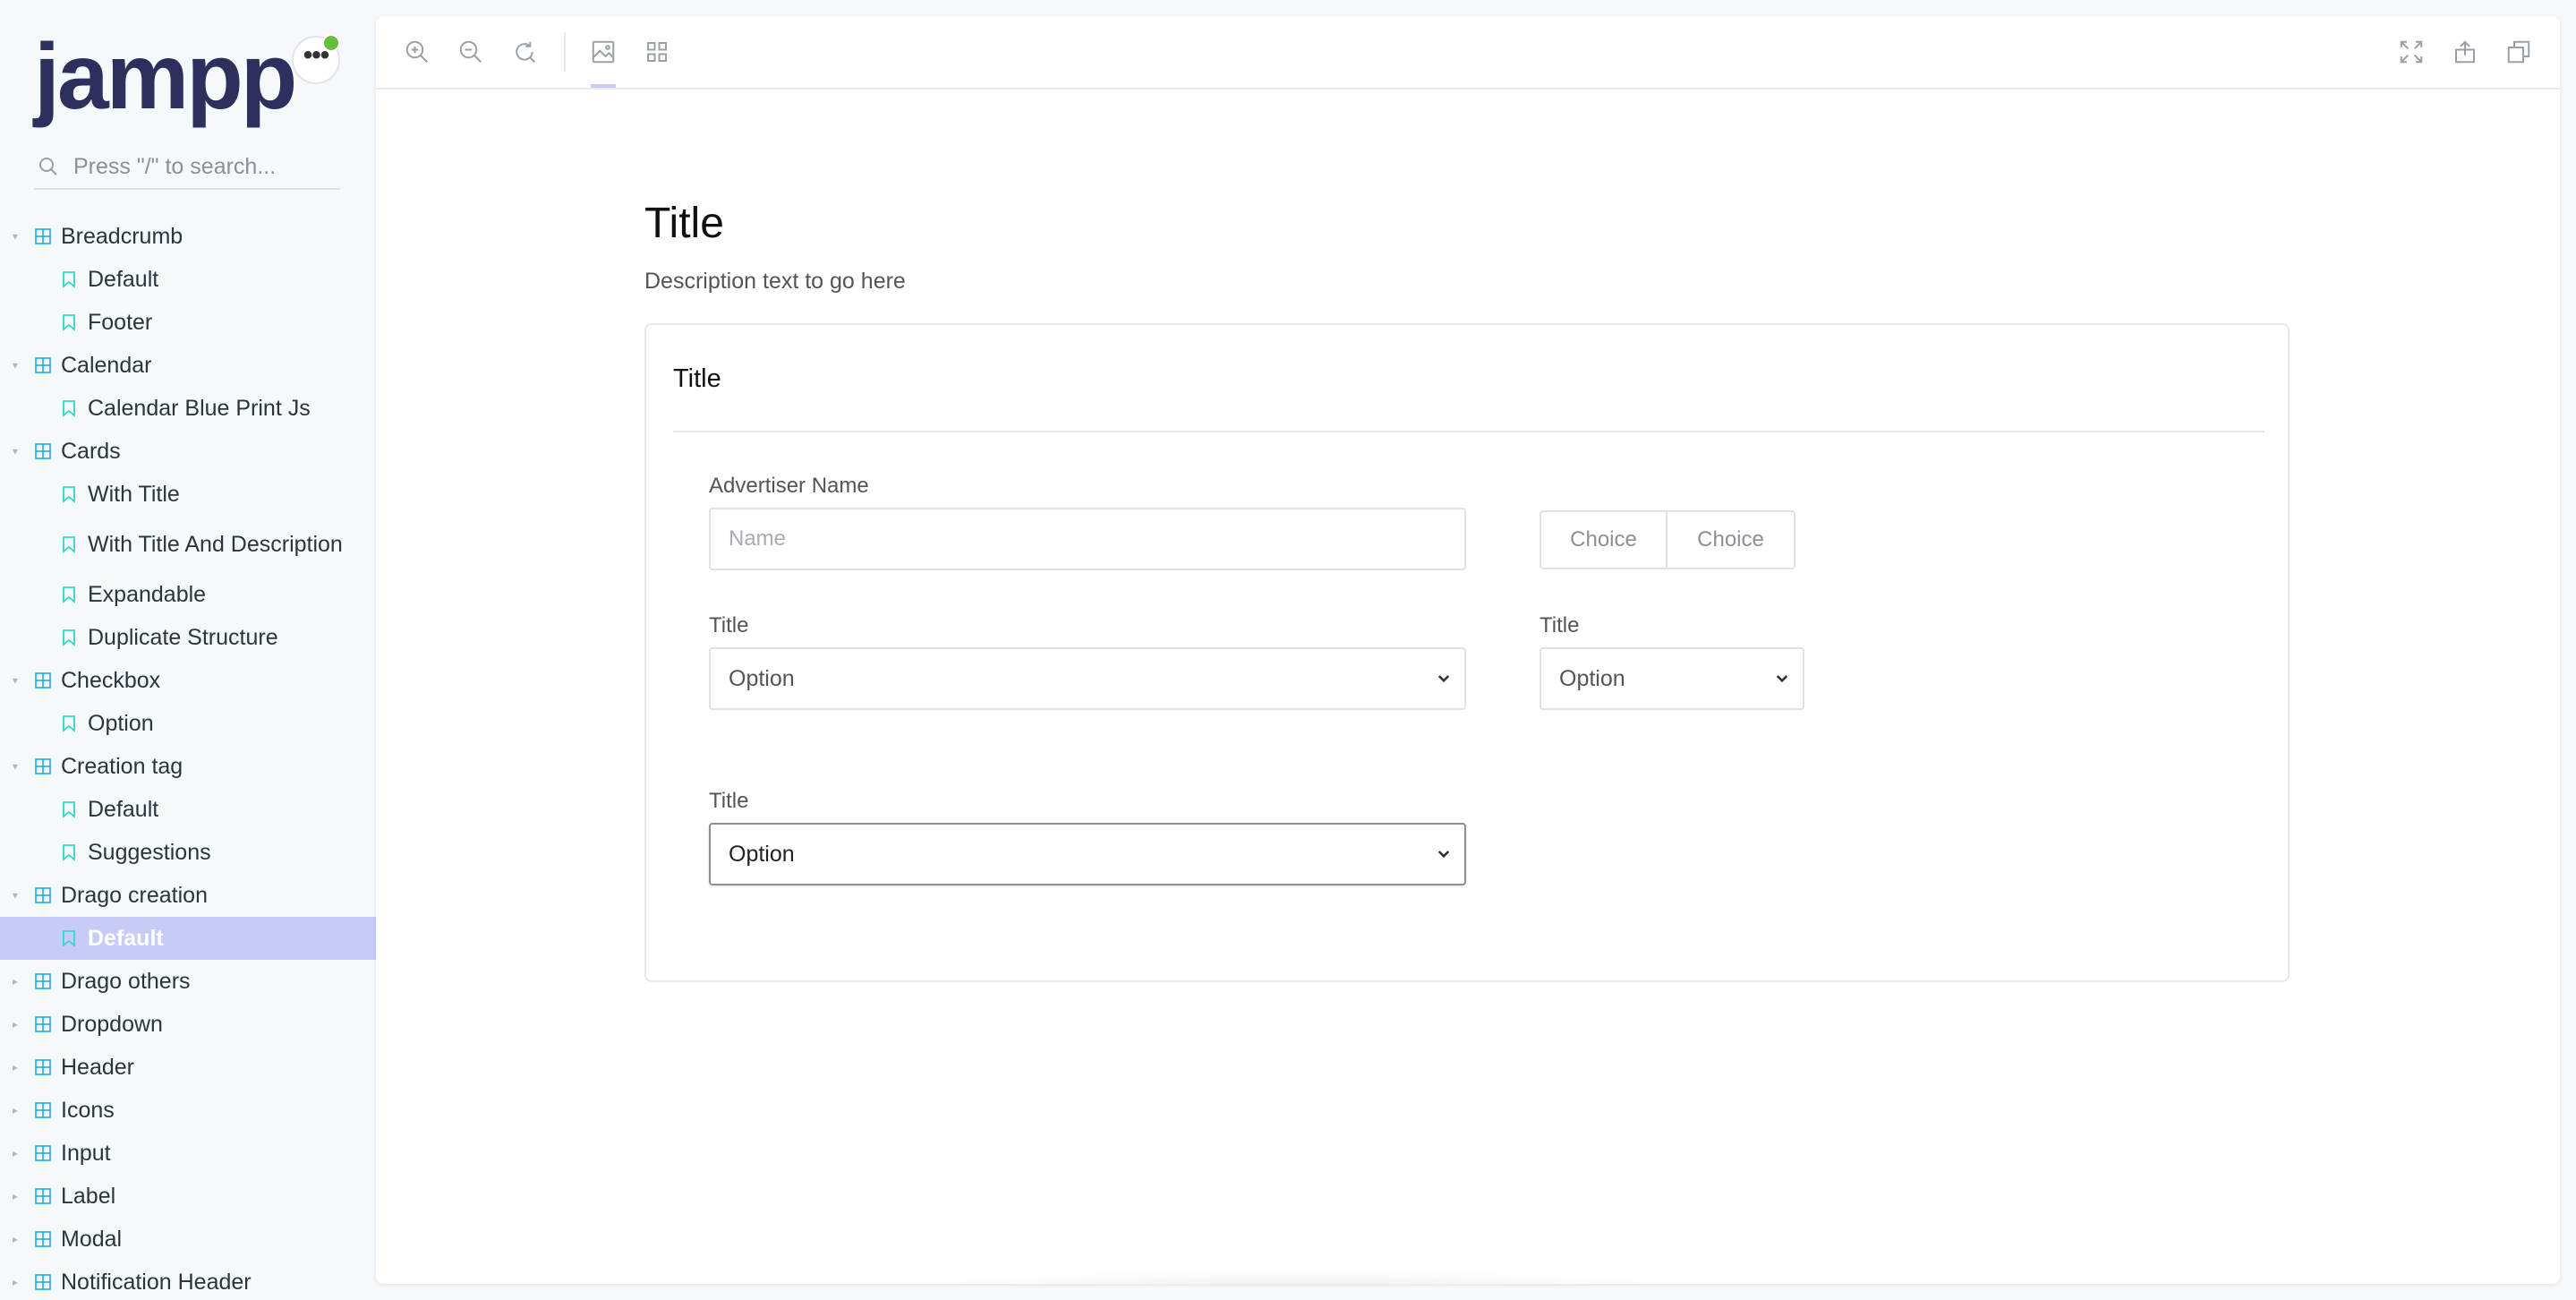 Image resolution: width=2576 pixels, height=1300 pixels. I want to click on share-icon, so click(2465, 52).